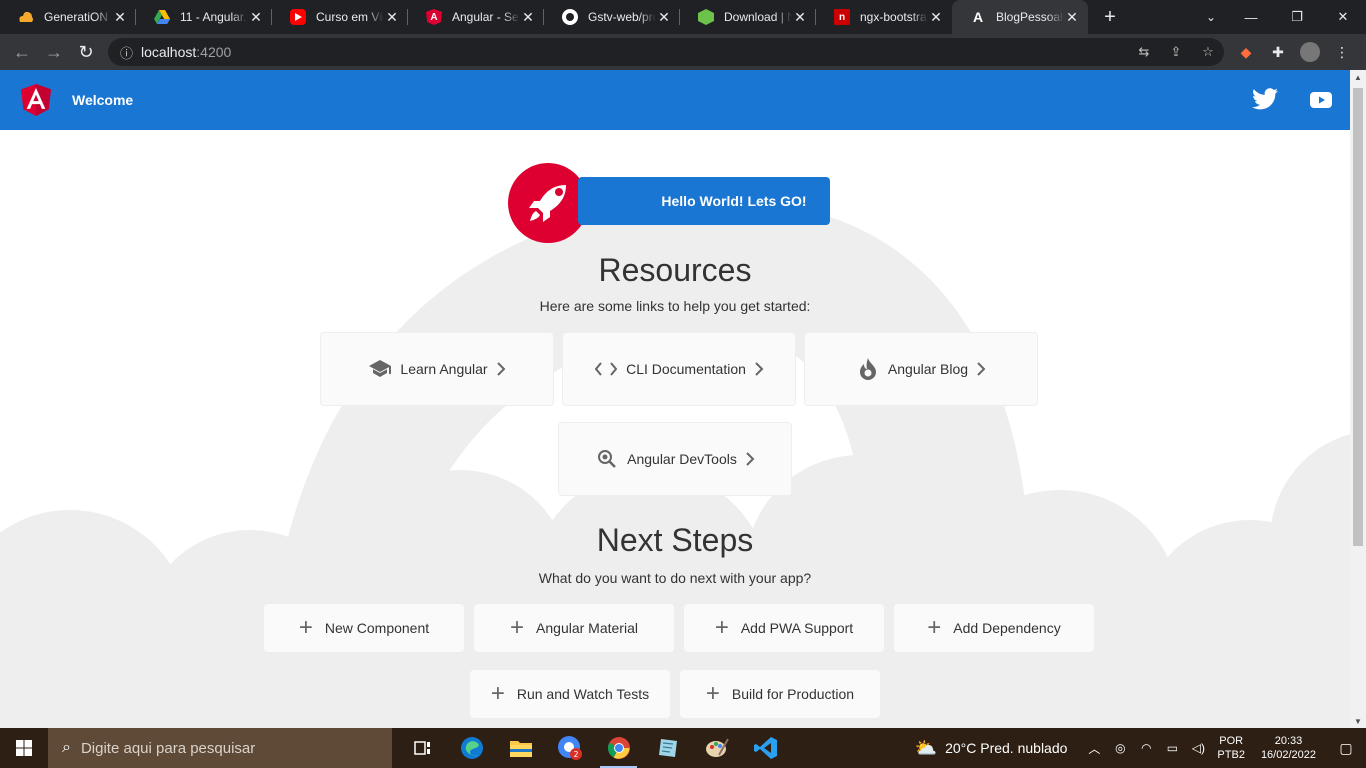 The width and height of the screenshot is (1366, 768). What do you see at coordinates (437, 369) in the screenshot?
I see `learn-angular-card: Learn Angular` at bounding box center [437, 369].